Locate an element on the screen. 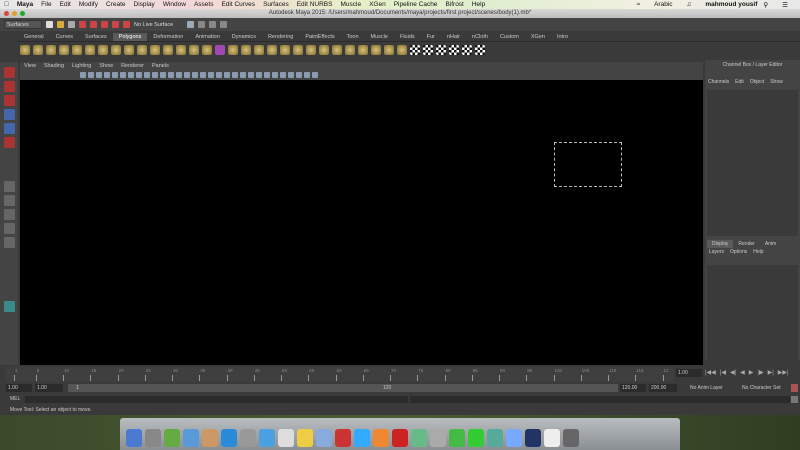  start-time-field: 1.00 is located at coordinates (19, 388).